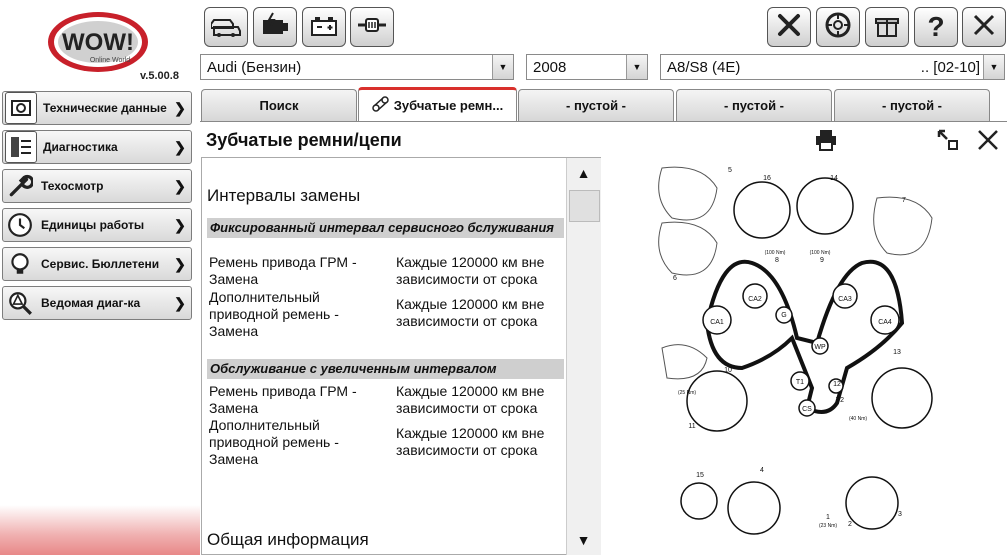 The height and width of the screenshot is (560, 1007). I want to click on sidebar-item-tech-data: Технические данные ❯, so click(97, 108).